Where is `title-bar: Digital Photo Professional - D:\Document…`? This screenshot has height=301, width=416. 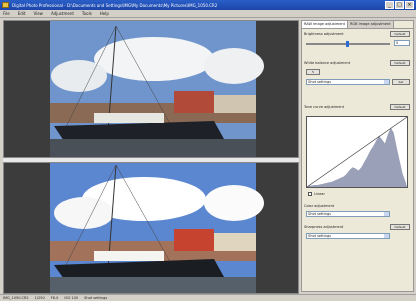 title-bar: Digital Photo Professional - D:\Document… is located at coordinates (208, 5).